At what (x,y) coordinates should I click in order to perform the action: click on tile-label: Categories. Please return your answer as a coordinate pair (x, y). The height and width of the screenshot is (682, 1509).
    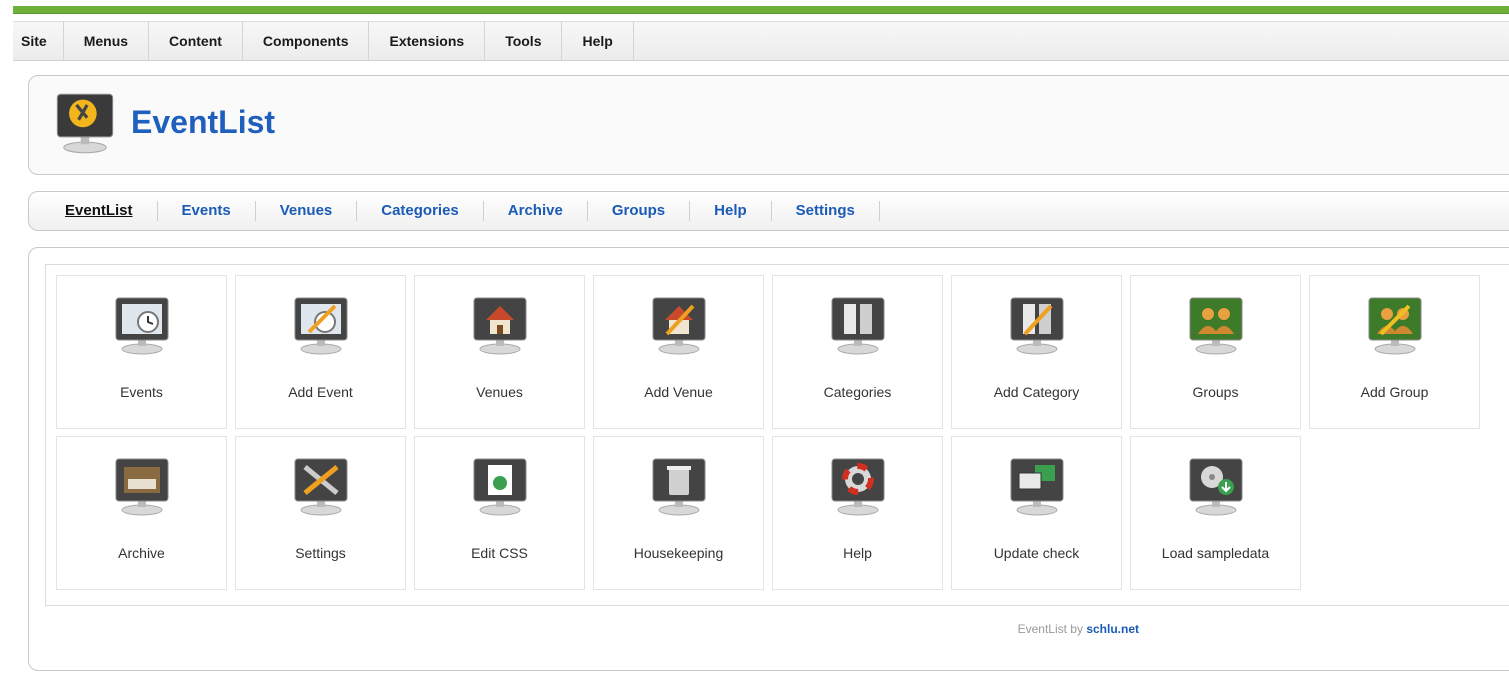
    Looking at the image, I should click on (857, 392).